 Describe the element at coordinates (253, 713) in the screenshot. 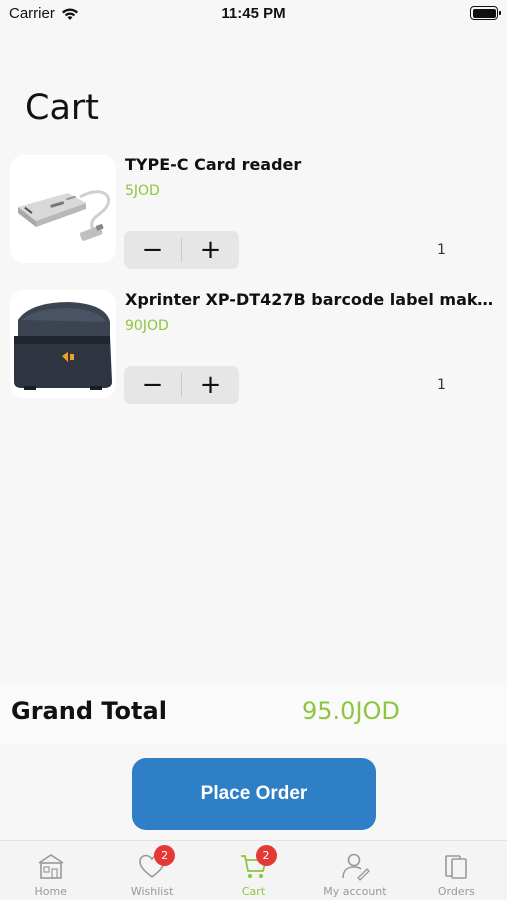

I see `grand-total-bar: Grand Total 95.0JOD` at that location.